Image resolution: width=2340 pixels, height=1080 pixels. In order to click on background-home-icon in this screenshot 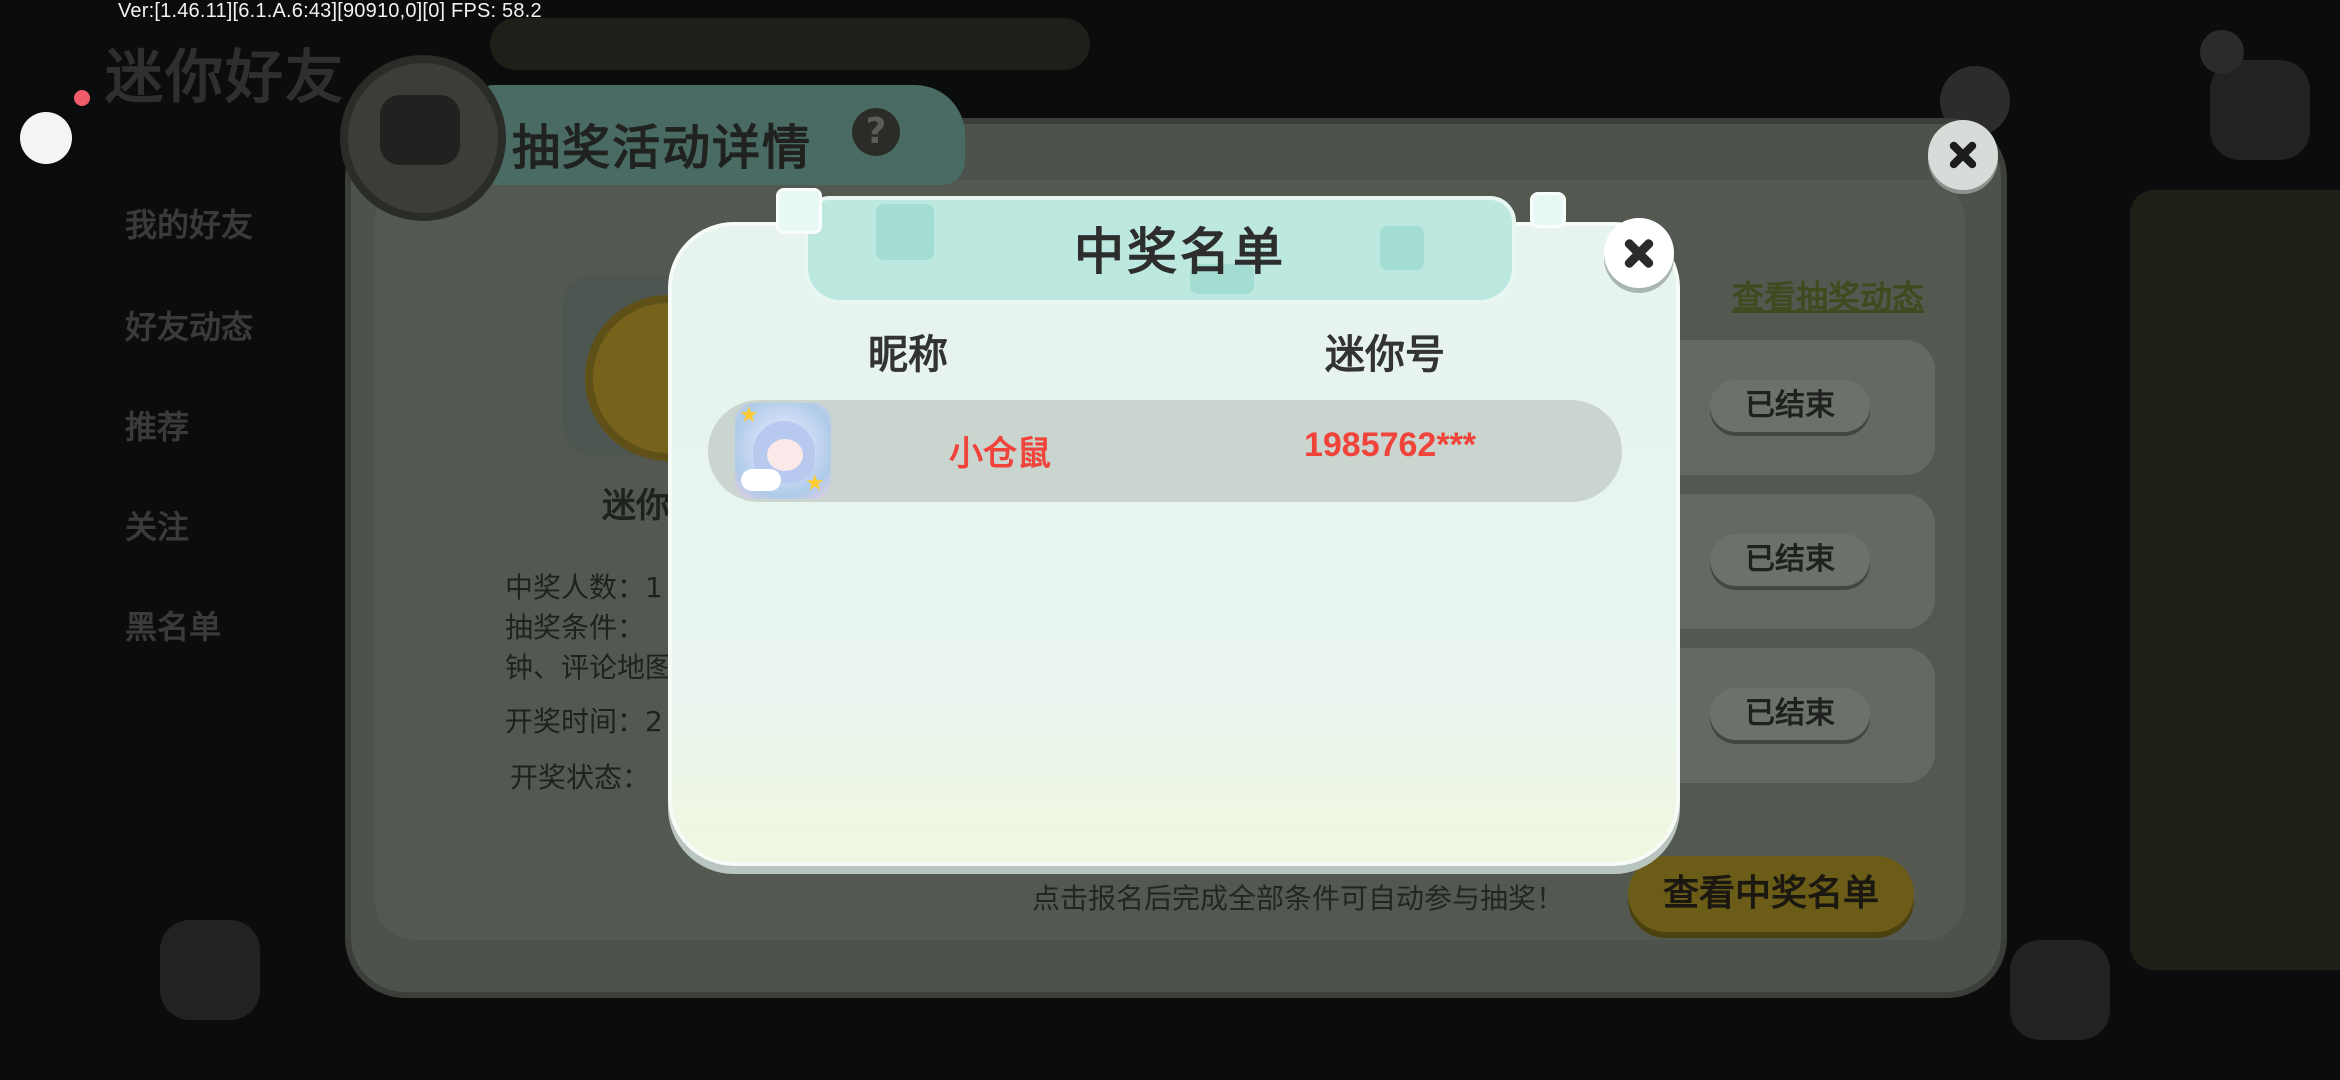, I will do `click(2060, 990)`.